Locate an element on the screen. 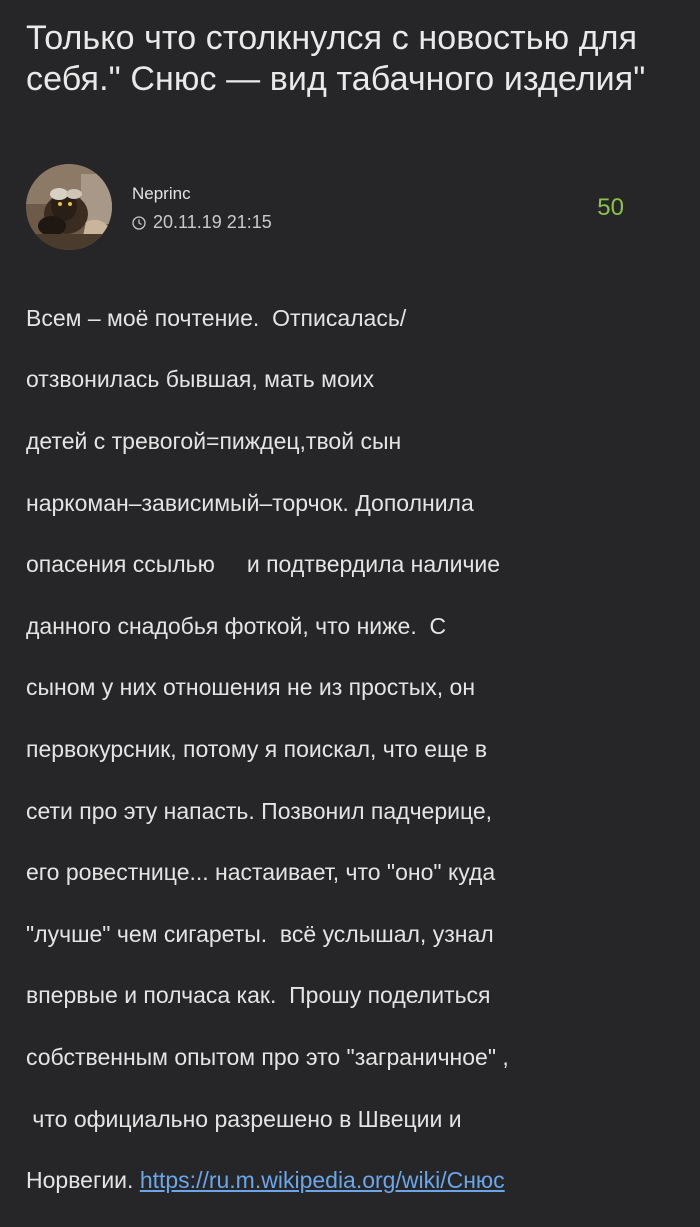  body-line: "лучше" чем сигареты. всё услышал, узнал is located at coordinates (260, 933).